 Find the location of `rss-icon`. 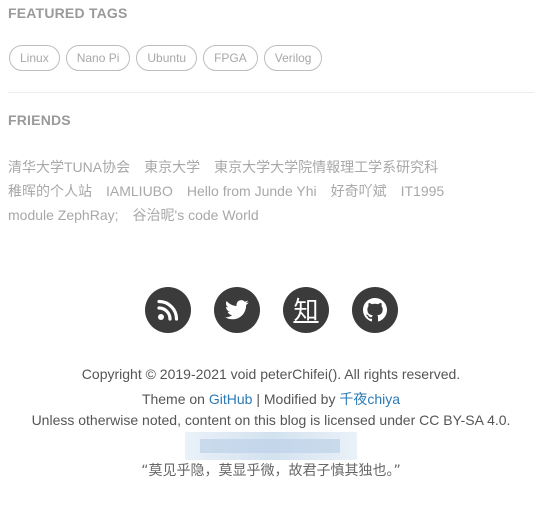

rss-icon is located at coordinates (168, 310).